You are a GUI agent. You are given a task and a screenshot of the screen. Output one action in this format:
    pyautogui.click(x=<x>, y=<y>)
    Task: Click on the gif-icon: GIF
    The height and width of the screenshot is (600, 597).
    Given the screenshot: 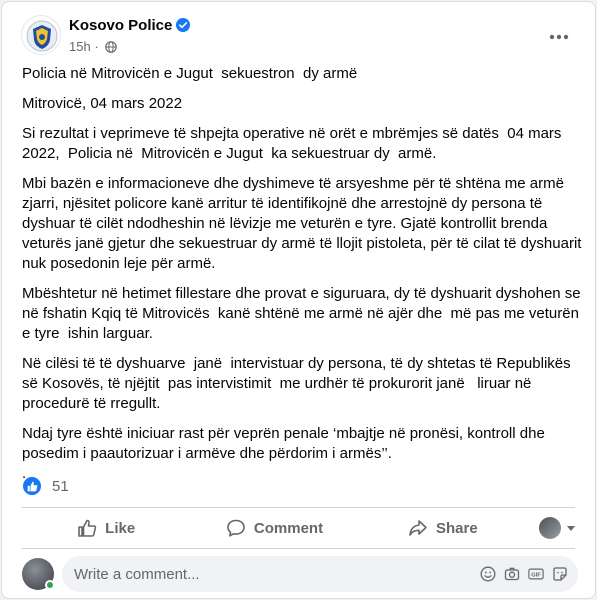 What is the action you would take?
    pyautogui.click(x=536, y=574)
    